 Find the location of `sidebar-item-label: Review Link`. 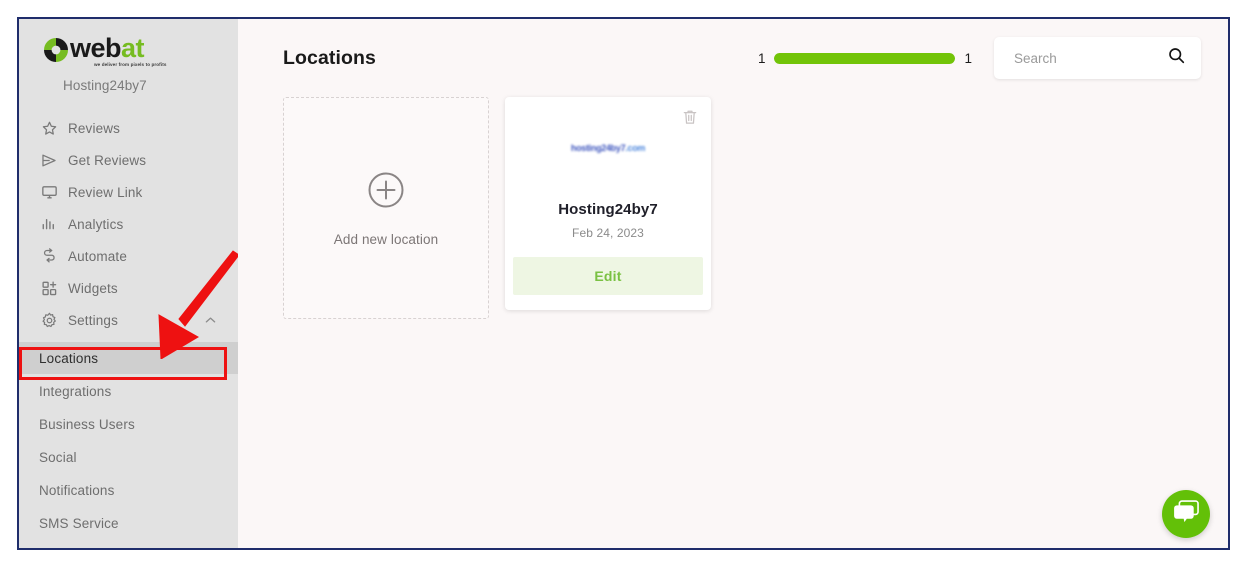

sidebar-item-label: Review Link is located at coordinates (105, 192).